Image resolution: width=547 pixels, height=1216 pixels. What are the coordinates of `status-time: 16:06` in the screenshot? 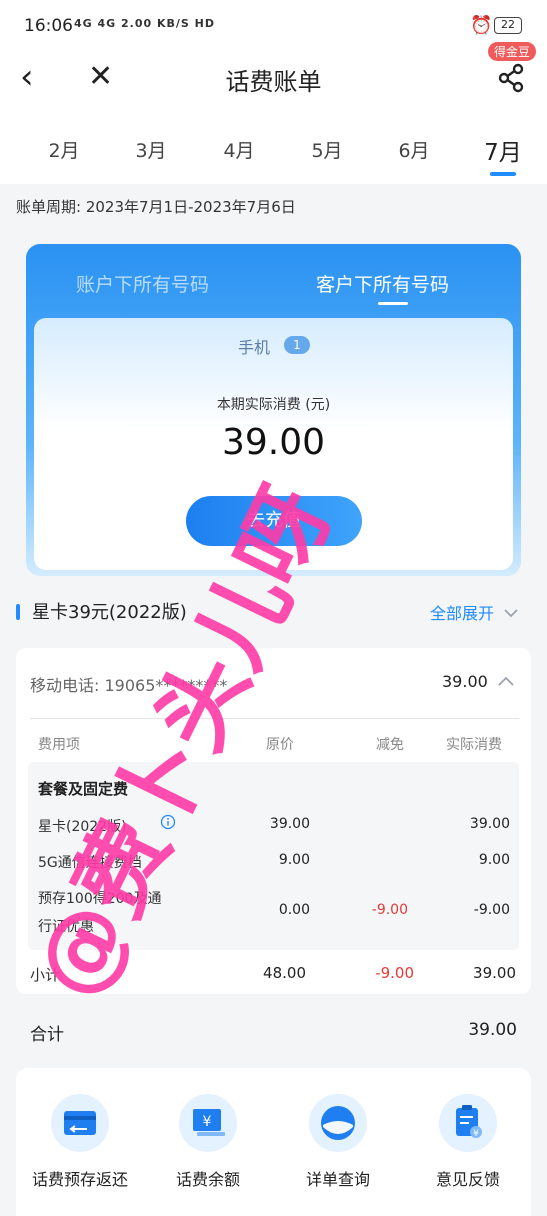 It's located at (48, 26).